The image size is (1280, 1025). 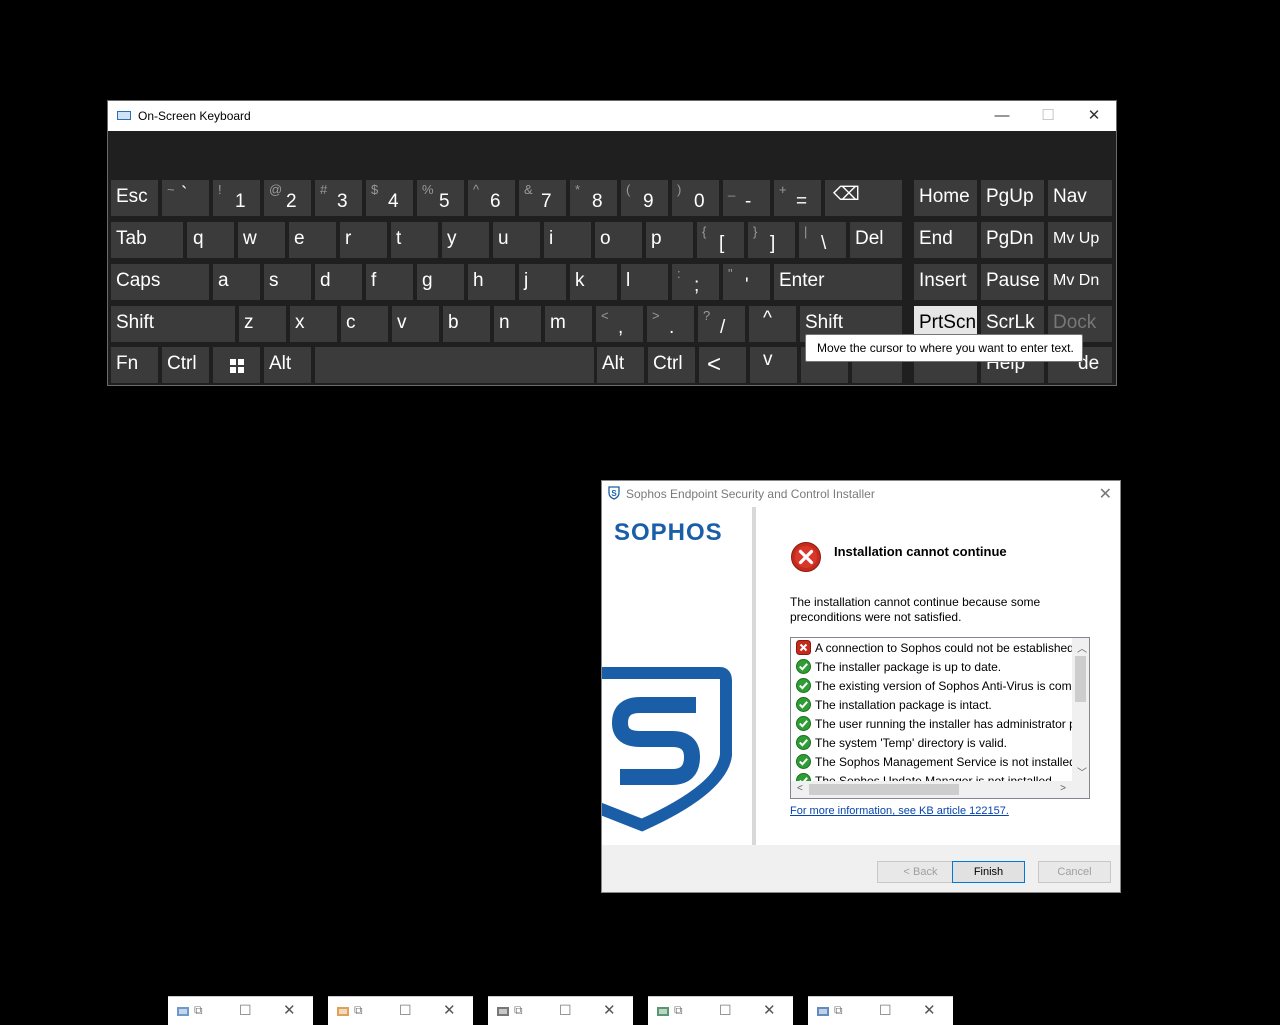 What do you see at coordinates (945, 240) in the screenshot?
I see `key-end: End` at bounding box center [945, 240].